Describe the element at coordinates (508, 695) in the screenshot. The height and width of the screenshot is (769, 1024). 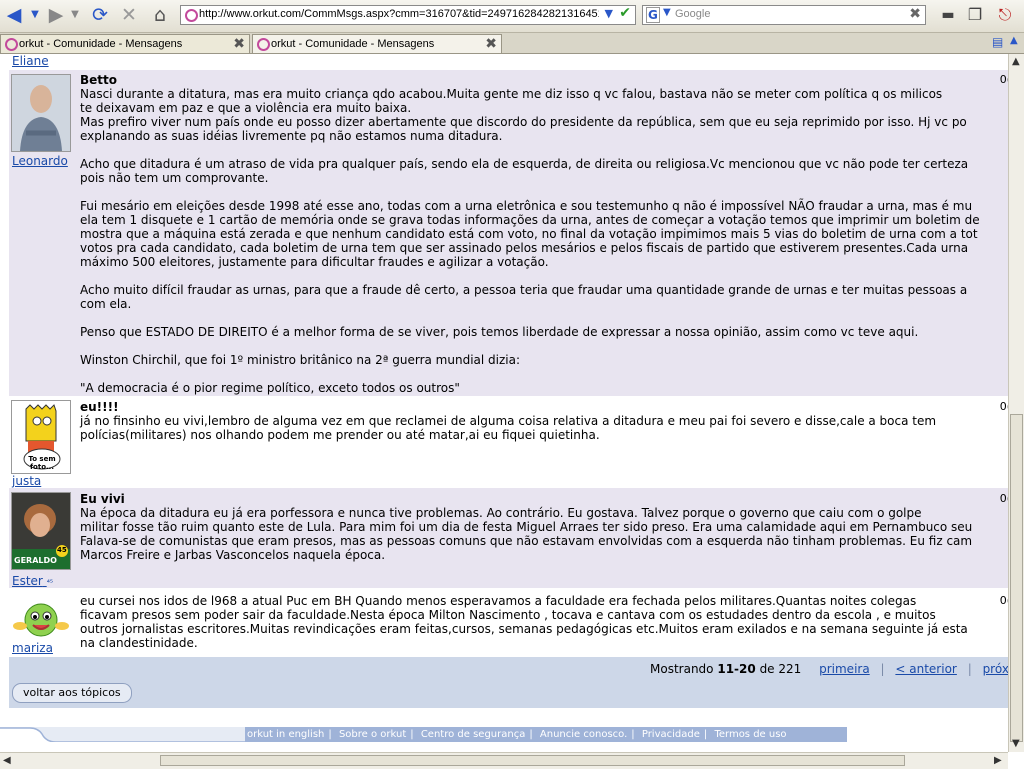
I see `back-bar: voltar aos tópicos` at that location.